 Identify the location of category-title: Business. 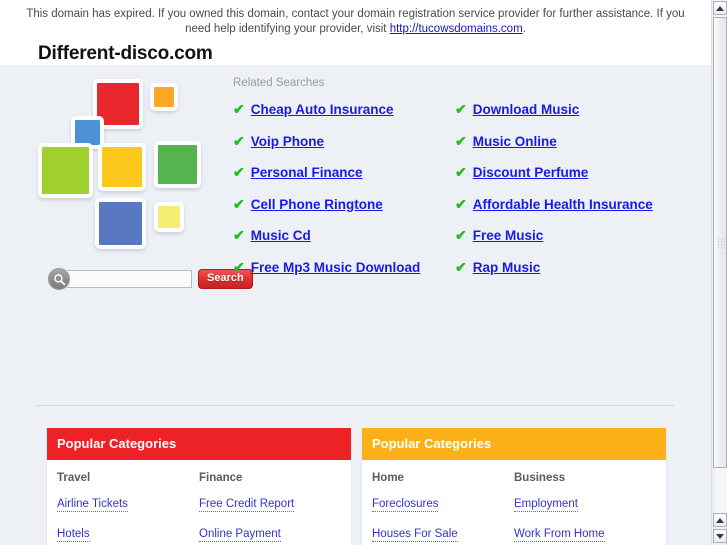
(540, 478).